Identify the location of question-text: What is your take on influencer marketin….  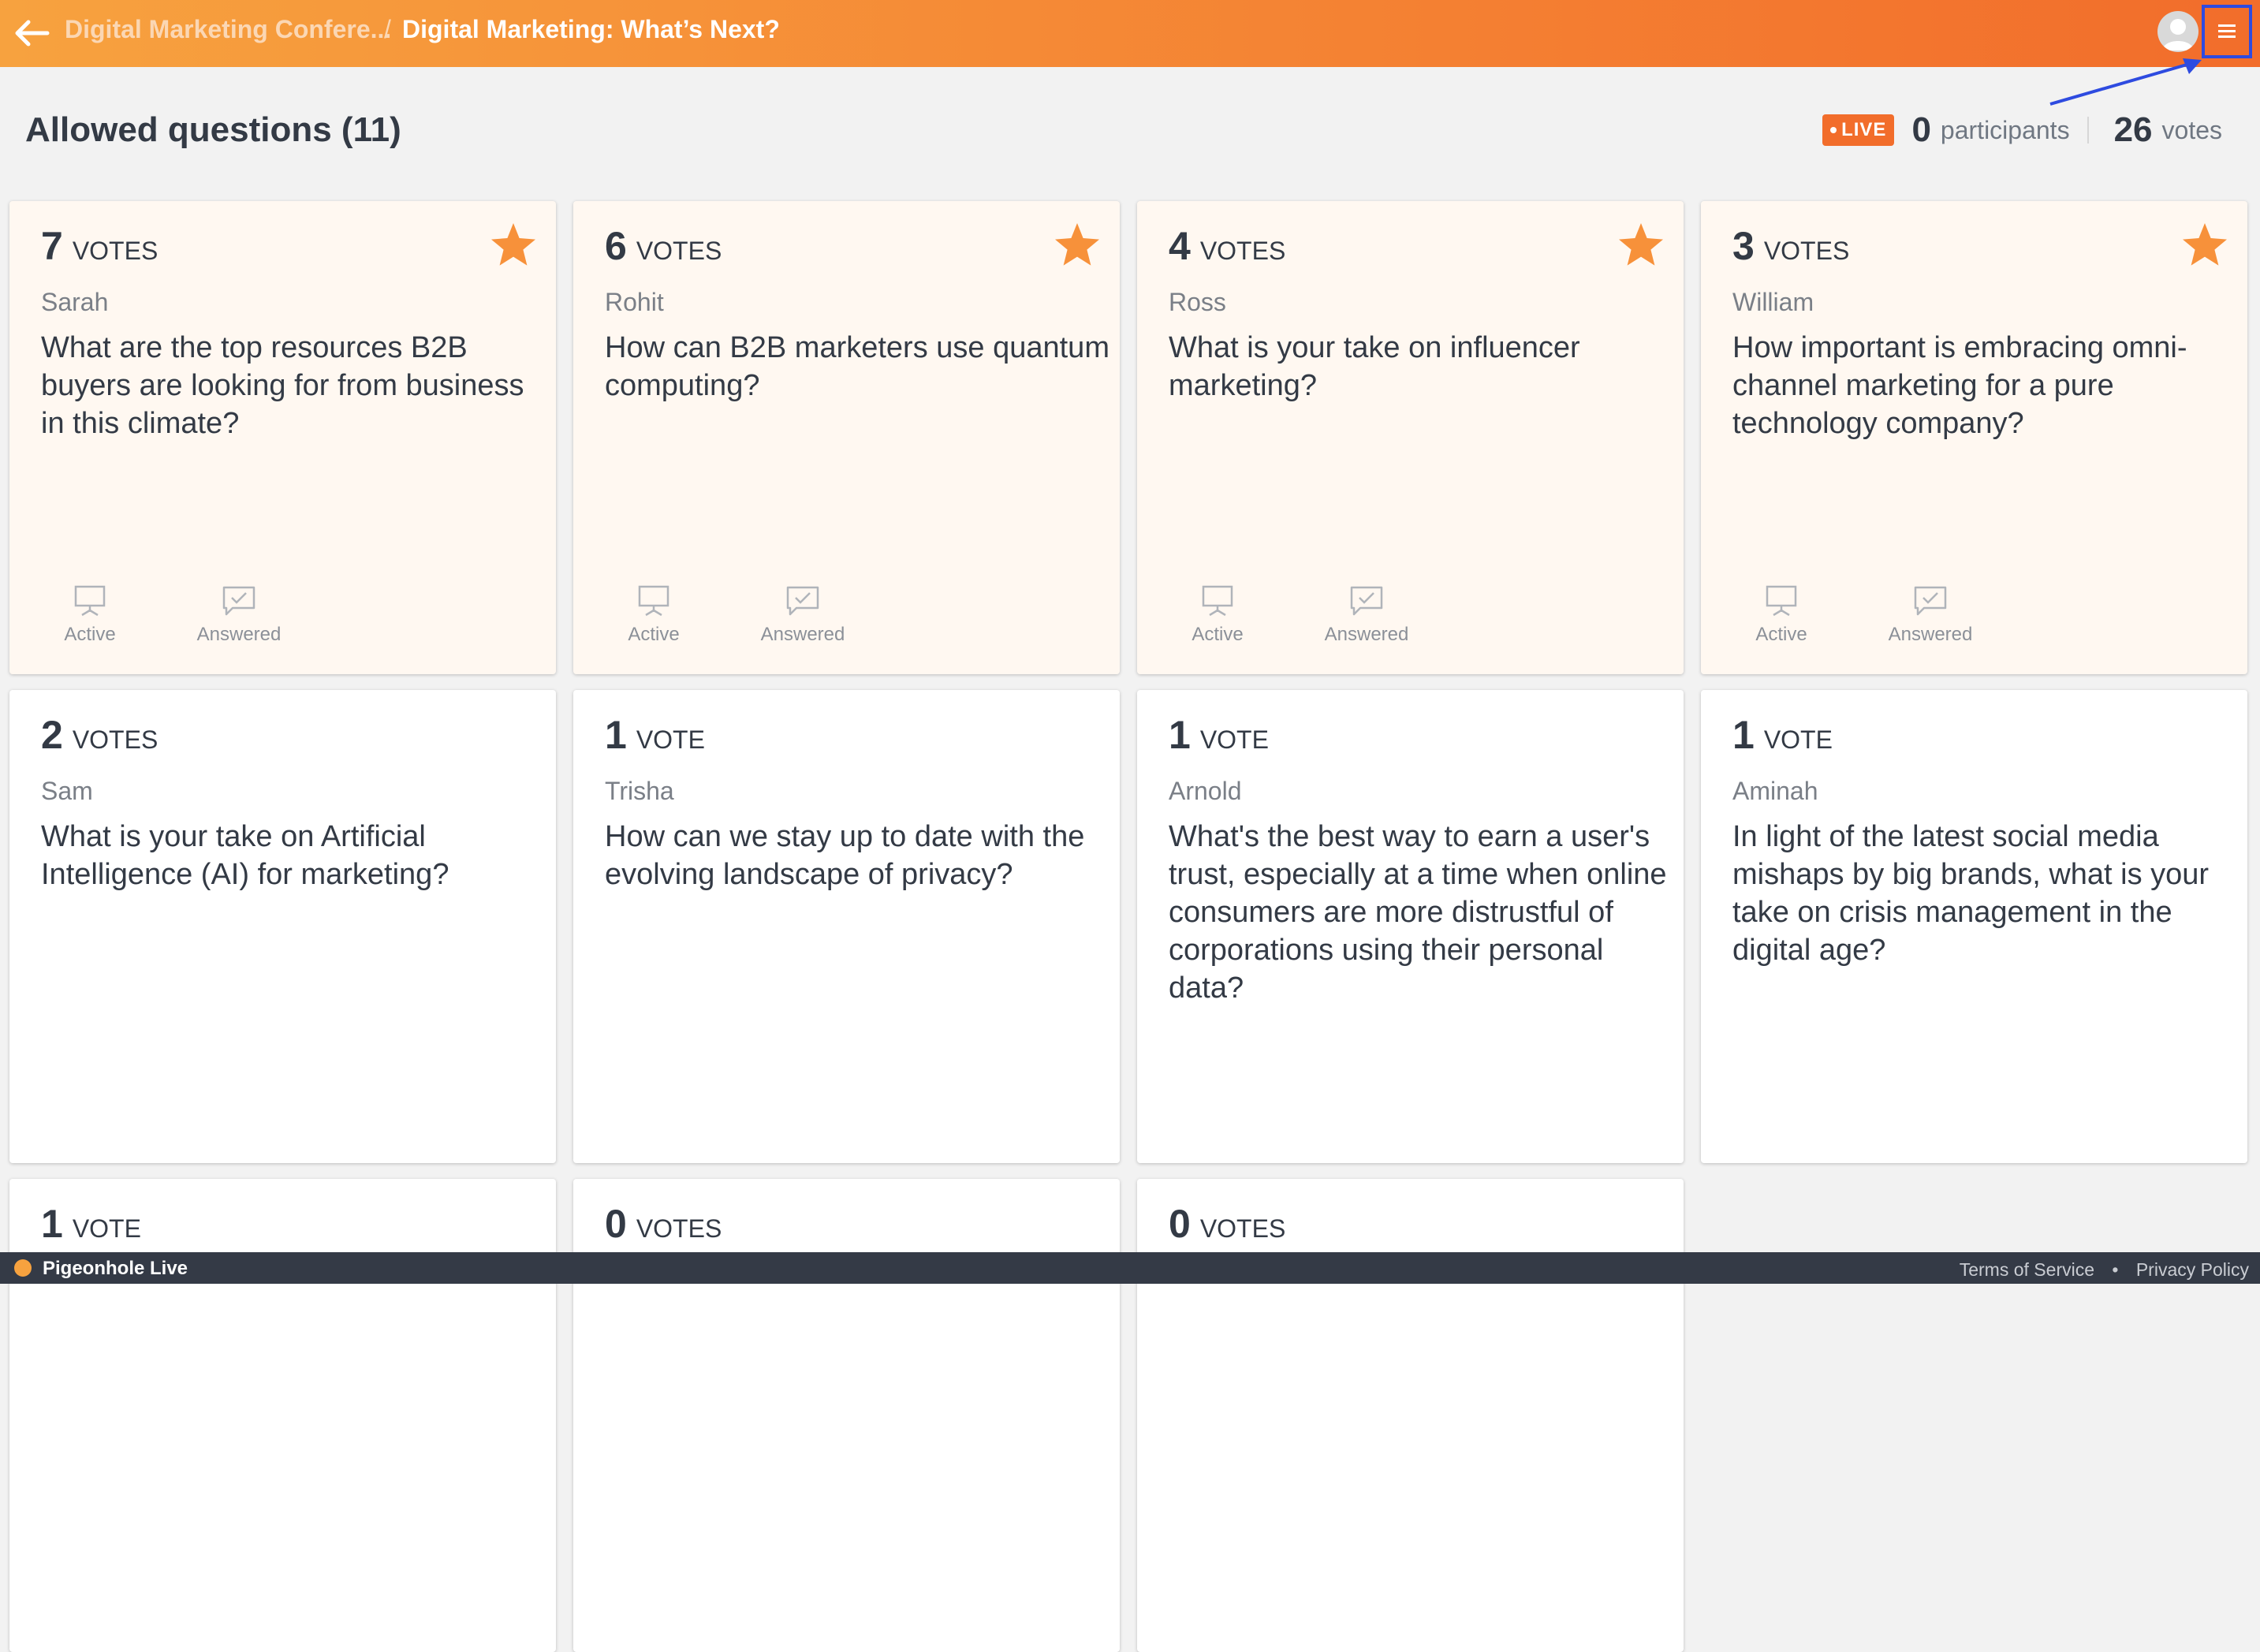
(1374, 367).